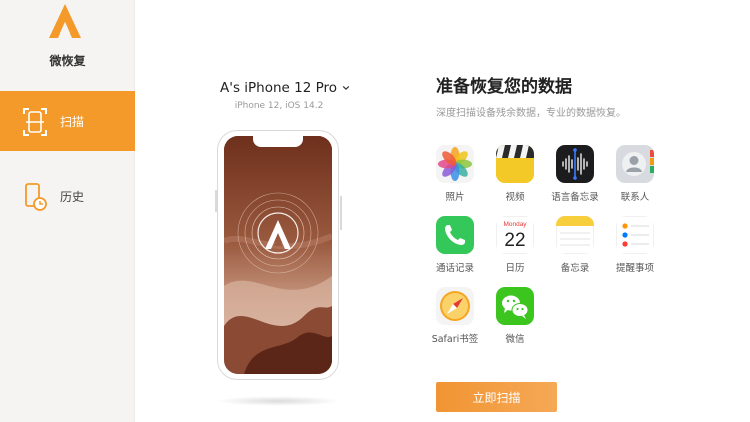 The height and width of the screenshot is (422, 750). Describe the element at coordinates (455, 306) in the screenshot. I see `safari-icon` at that location.